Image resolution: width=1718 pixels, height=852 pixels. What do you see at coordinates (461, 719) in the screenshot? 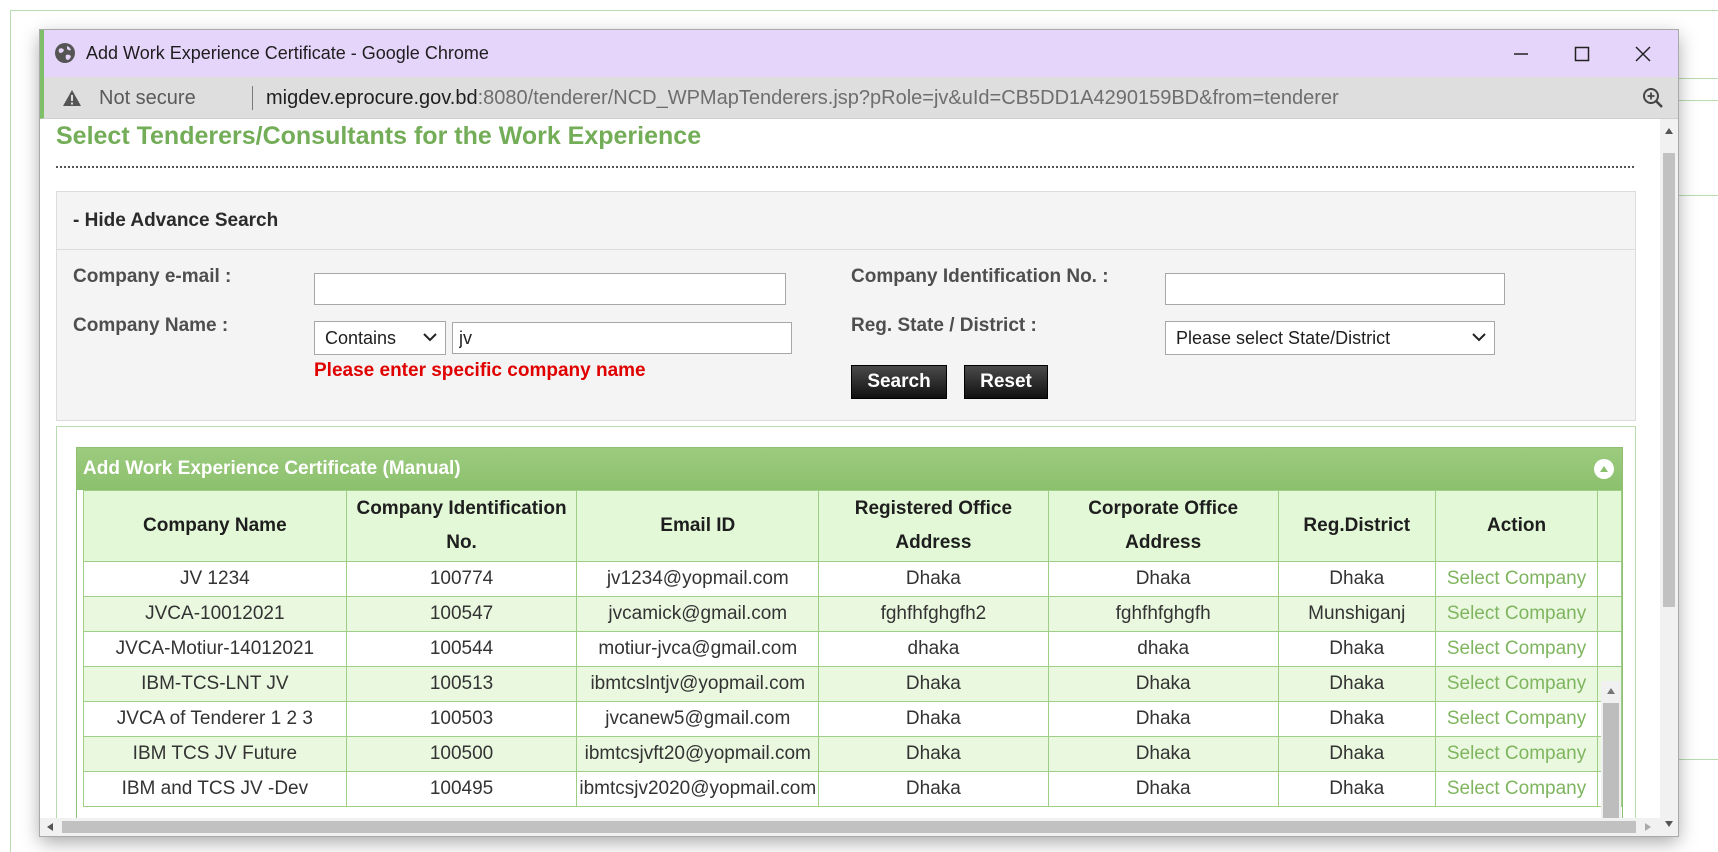
I see `cell-company-id: 100503` at bounding box center [461, 719].